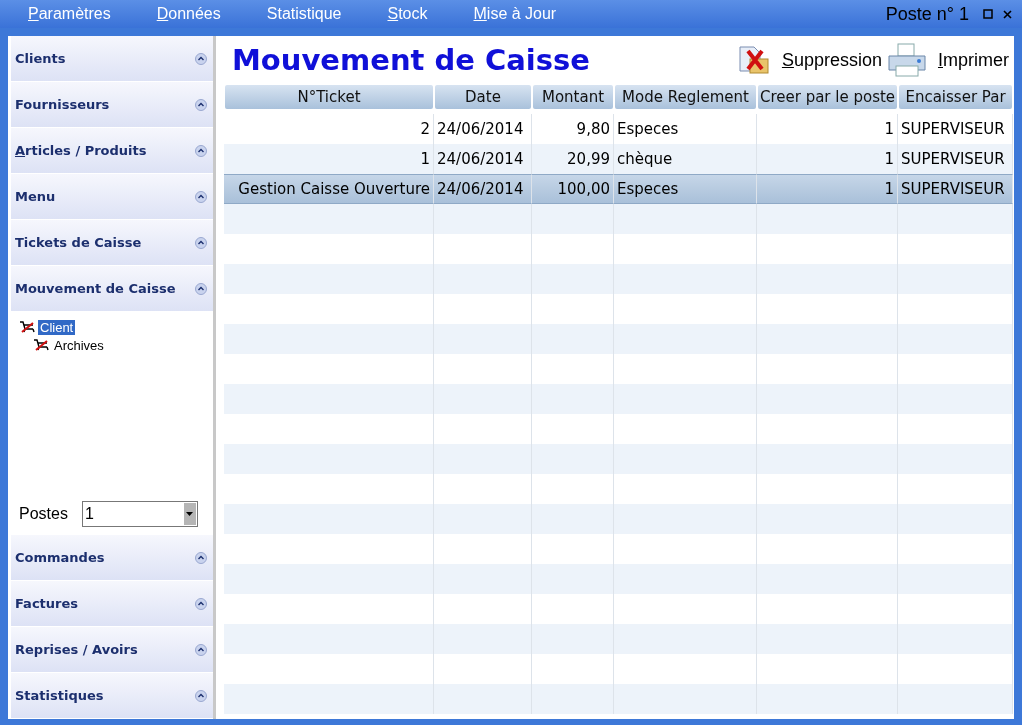 The height and width of the screenshot is (725, 1022). Describe the element at coordinates (329, 189) in the screenshot. I see `table-cell: Gestion Caisse Ouverture` at that location.